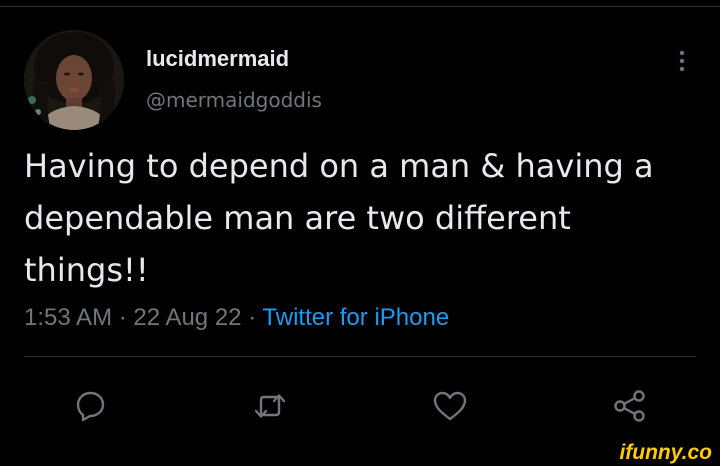 This screenshot has width=720, height=466. What do you see at coordinates (187, 317) in the screenshot?
I see `tweet-date: 22 Aug 22` at bounding box center [187, 317].